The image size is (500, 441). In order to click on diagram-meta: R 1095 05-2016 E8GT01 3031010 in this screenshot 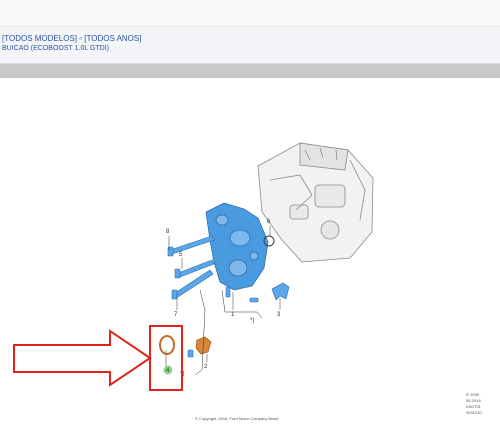, I will do `click(474, 404)`.